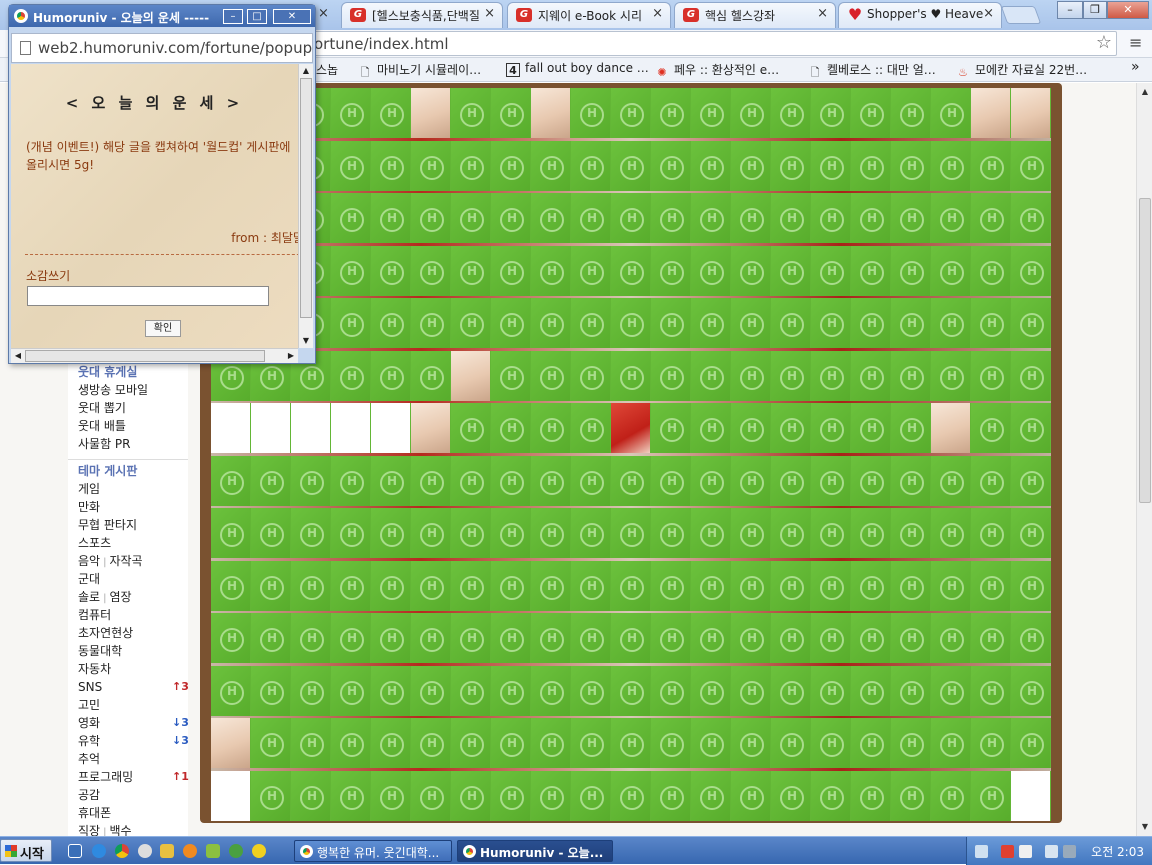 Image resolution: width=1152 pixels, height=865 pixels. I want to click on popup-minimize-button: –, so click(233, 16).